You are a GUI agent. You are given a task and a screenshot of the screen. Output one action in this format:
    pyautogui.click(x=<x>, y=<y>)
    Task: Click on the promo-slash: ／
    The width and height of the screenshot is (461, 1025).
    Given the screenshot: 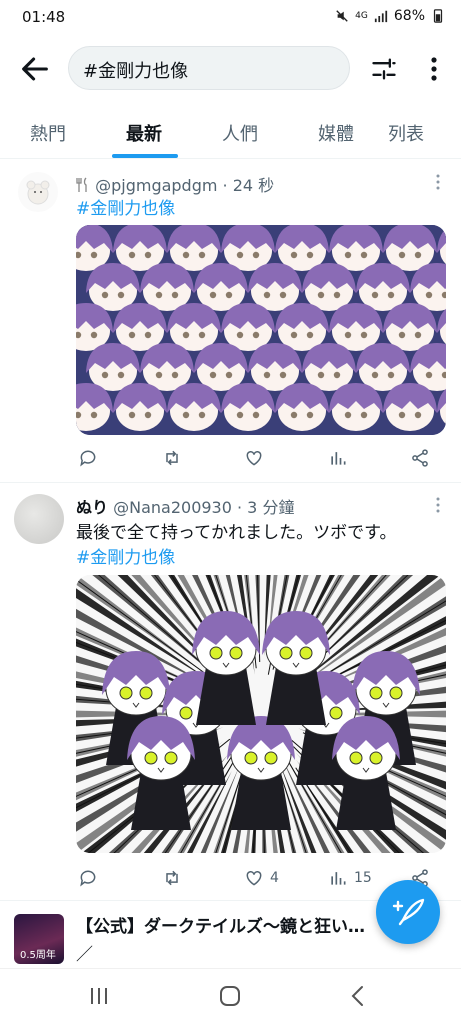 What is the action you would take?
    pyautogui.click(x=84, y=955)
    